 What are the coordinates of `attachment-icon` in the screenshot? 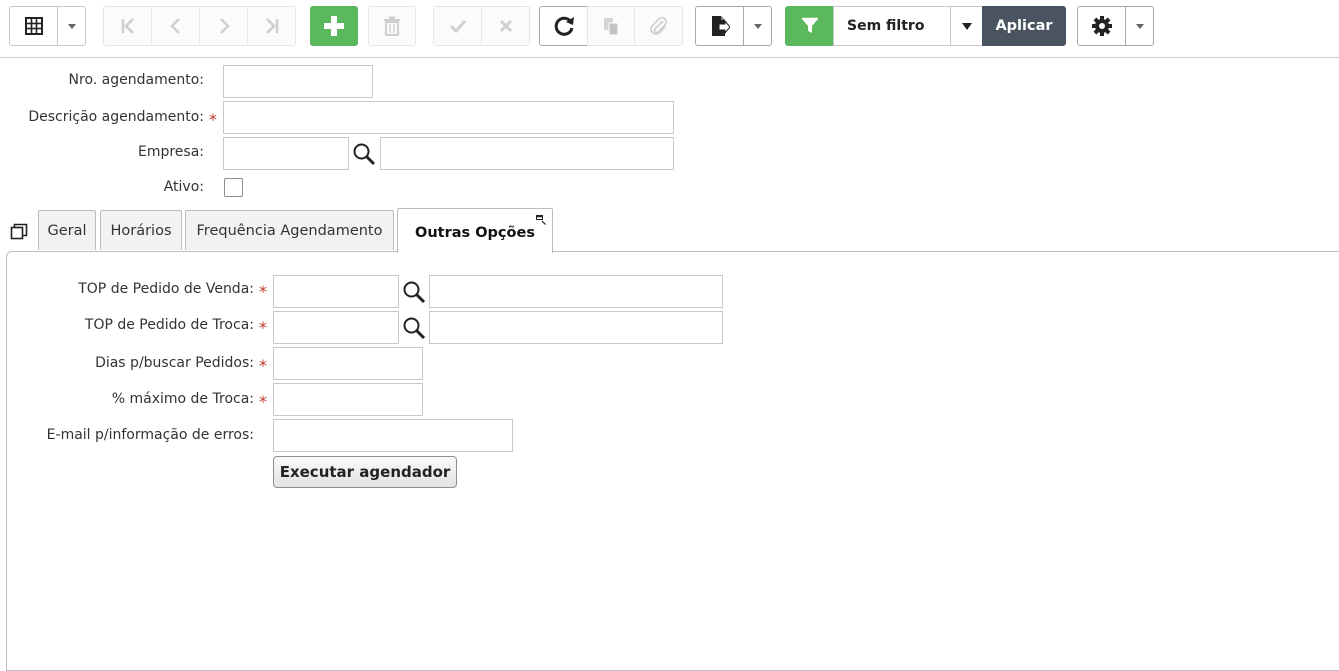 It's located at (658, 25).